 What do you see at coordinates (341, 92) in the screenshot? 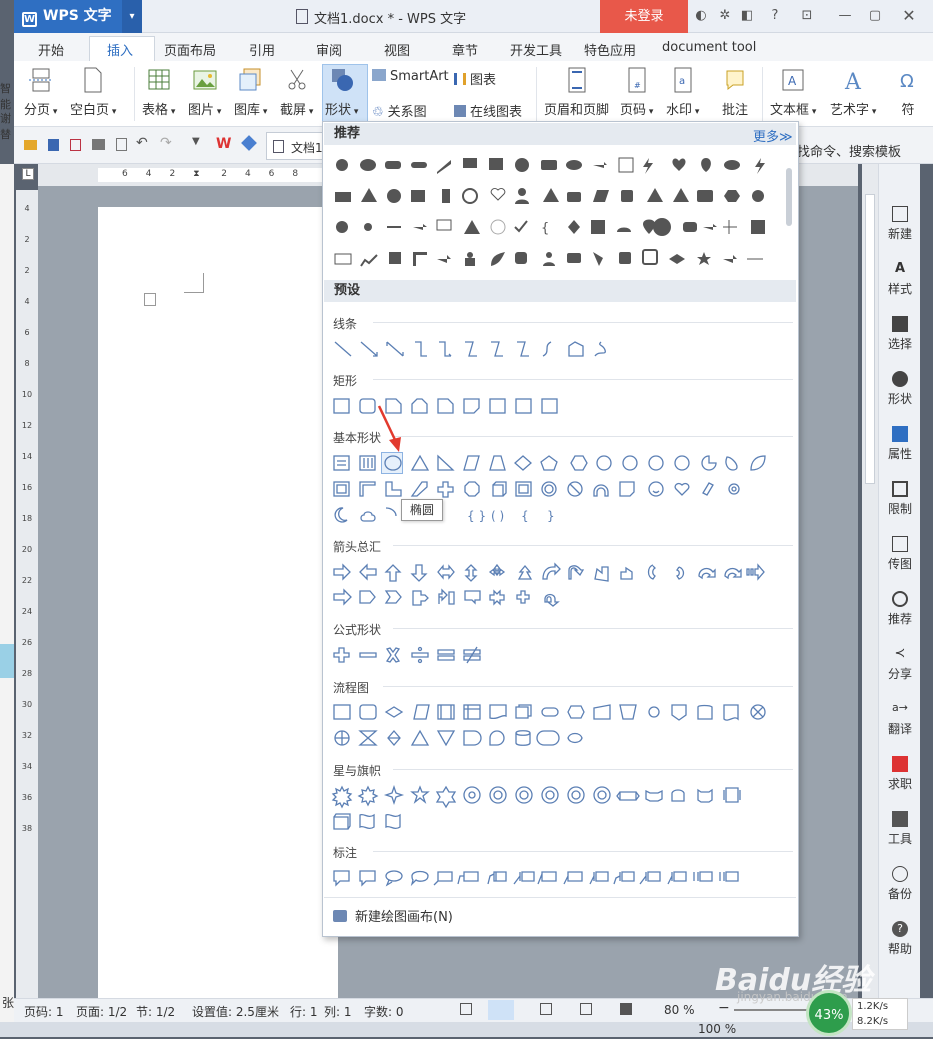
I see `shapes-button: 形状 ▾` at bounding box center [341, 92].